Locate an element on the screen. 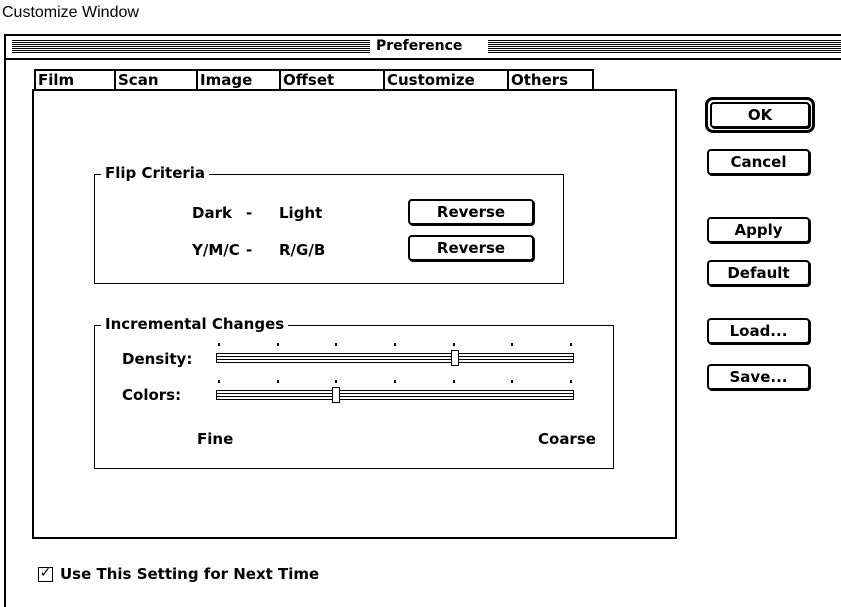 The height and width of the screenshot is (607, 841). title-bar-stripes-left is located at coordinates (191, 46).